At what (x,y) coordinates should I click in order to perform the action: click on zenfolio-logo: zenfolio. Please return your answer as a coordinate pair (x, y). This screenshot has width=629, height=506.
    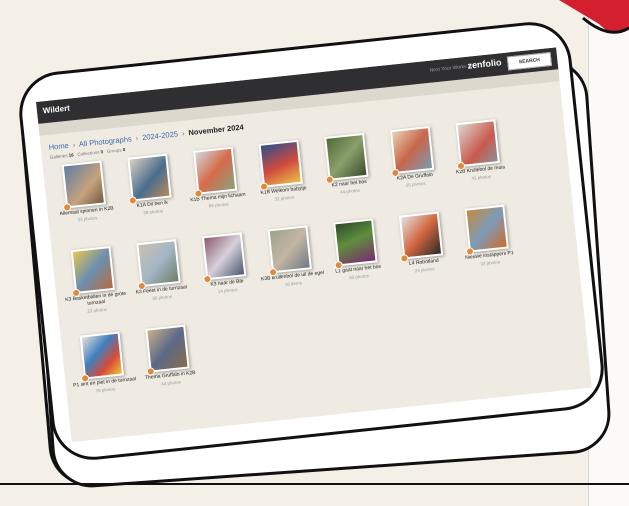
    Looking at the image, I should click on (484, 63).